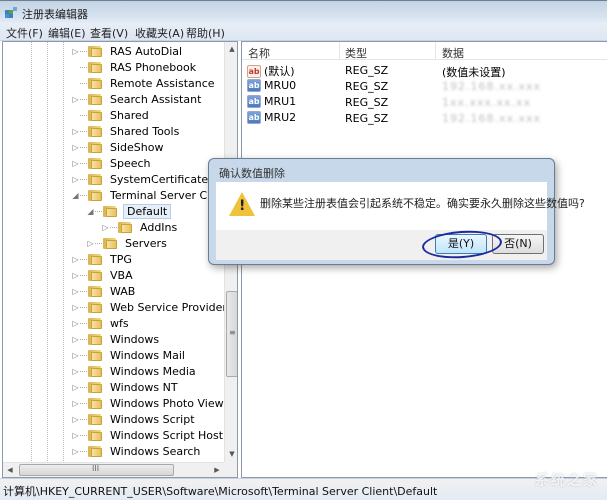 Image resolution: width=607 pixels, height=500 pixels. Describe the element at coordinates (134, 67) in the screenshot. I see `tree-item: RAS Phonebook` at that location.